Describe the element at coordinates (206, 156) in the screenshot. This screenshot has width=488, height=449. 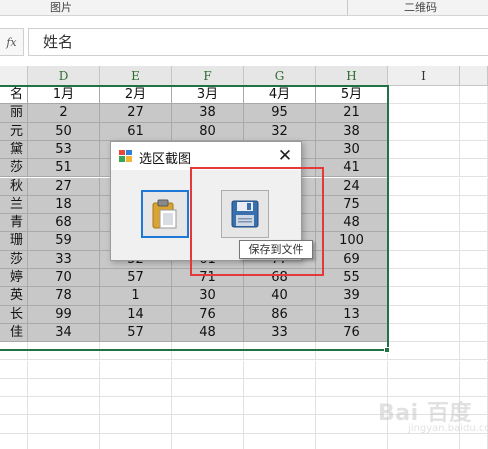
I see `dialog-titlebar: 选区截图 ✕` at that location.